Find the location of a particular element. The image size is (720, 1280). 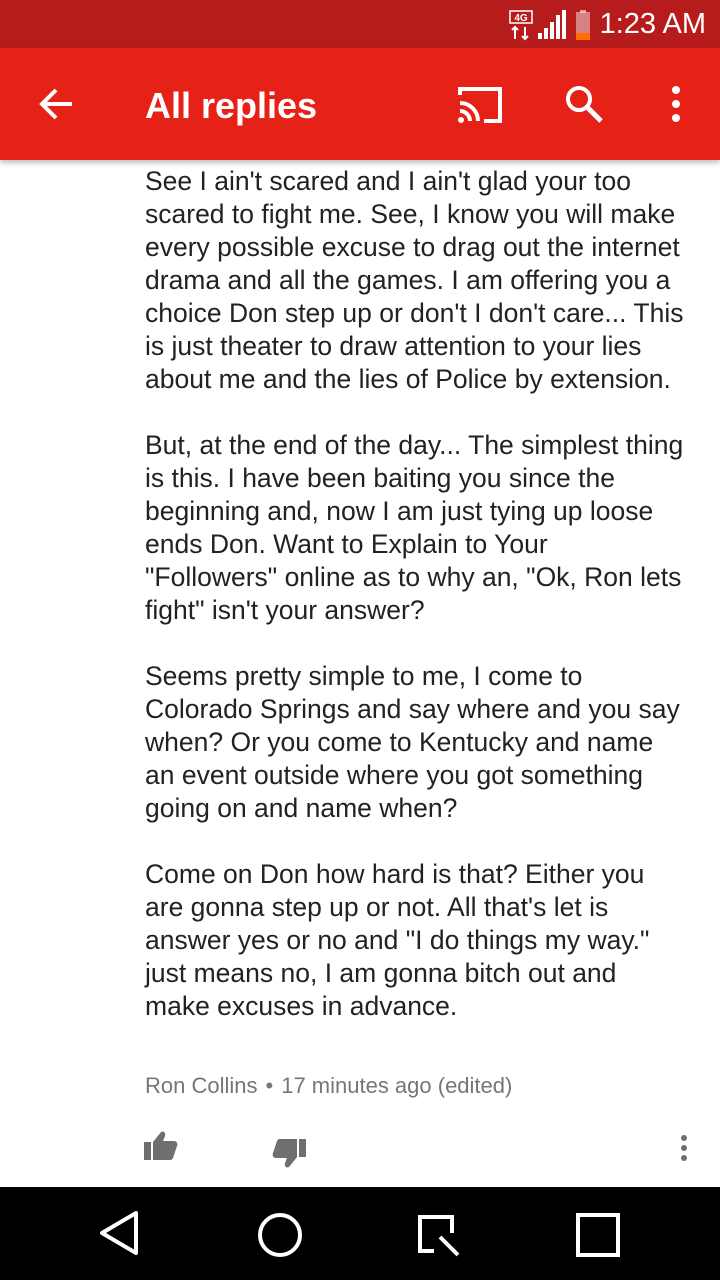

home-circle-icon is located at coordinates (280, 1235).